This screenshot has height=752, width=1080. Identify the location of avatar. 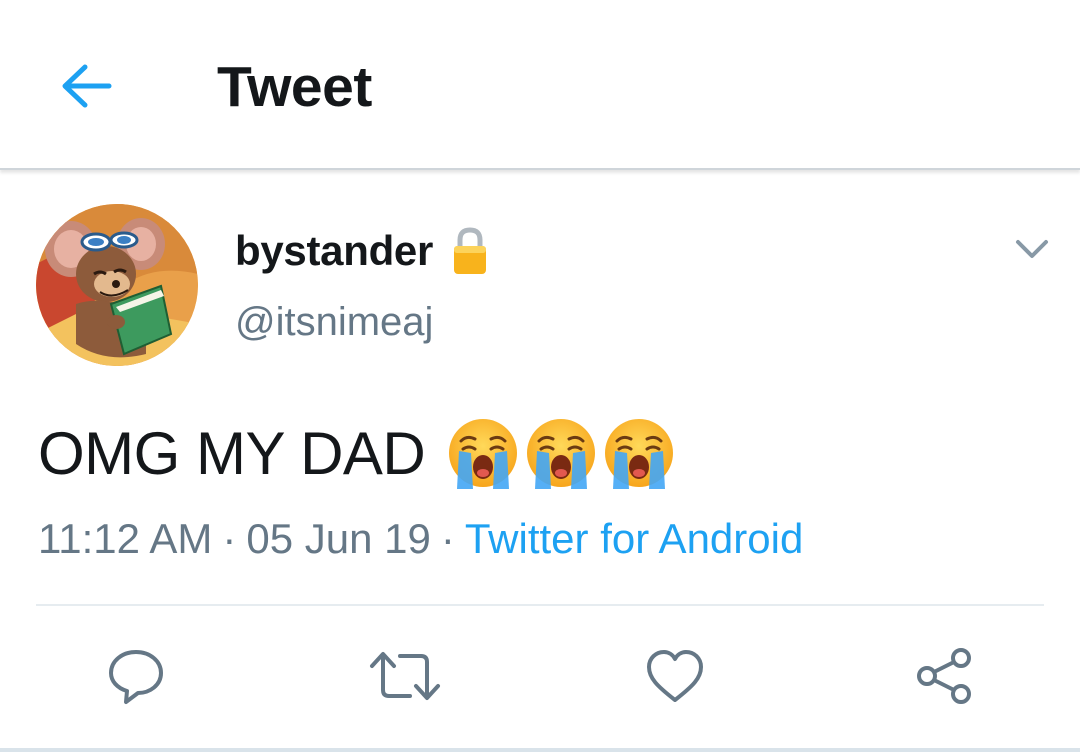
(117, 285).